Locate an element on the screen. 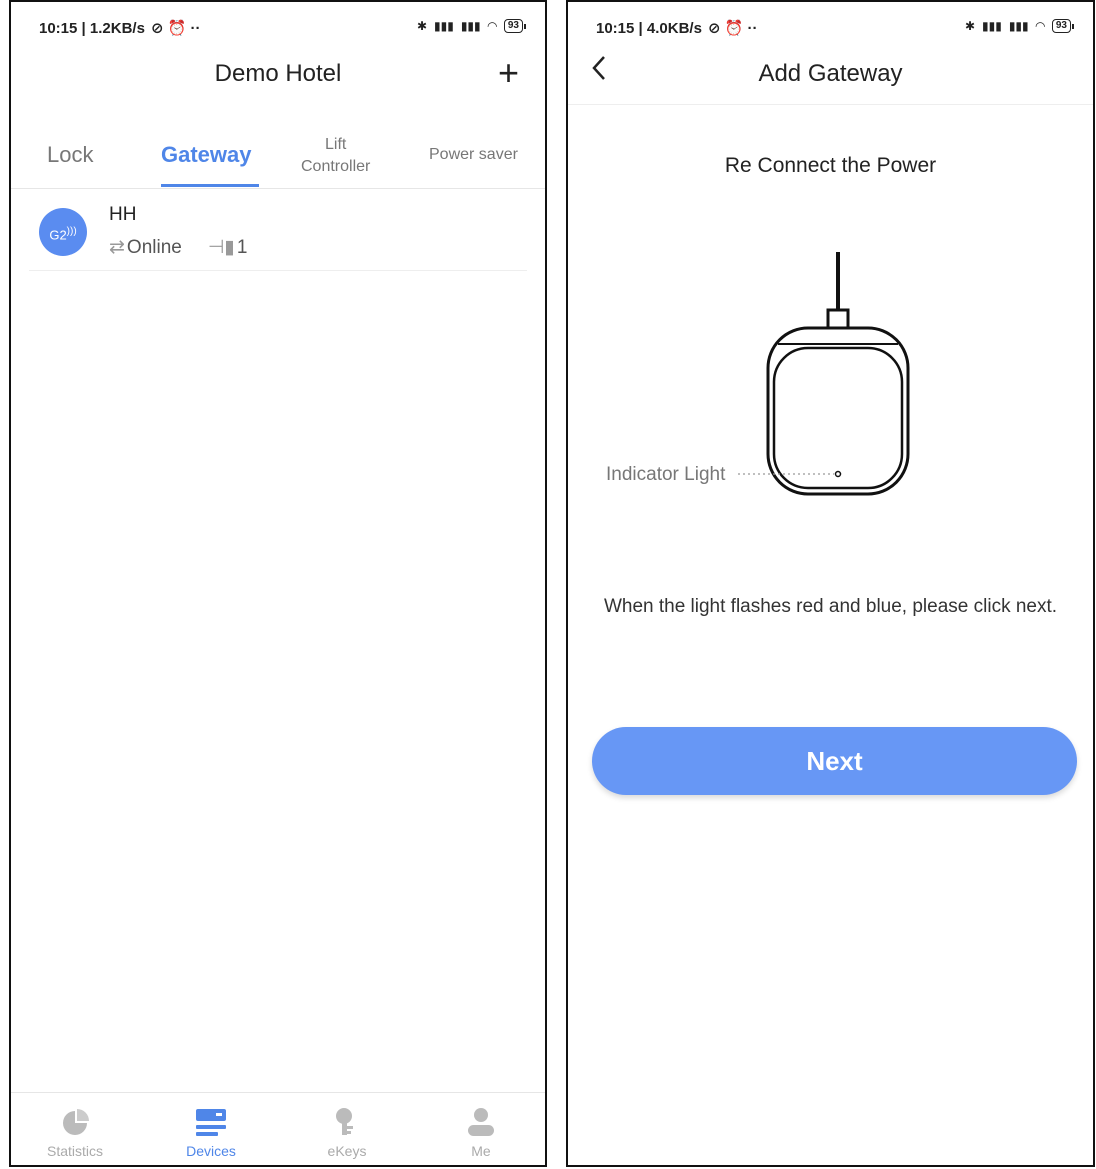  tab-lift-controller: Lift Controller is located at coordinates (335, 156).